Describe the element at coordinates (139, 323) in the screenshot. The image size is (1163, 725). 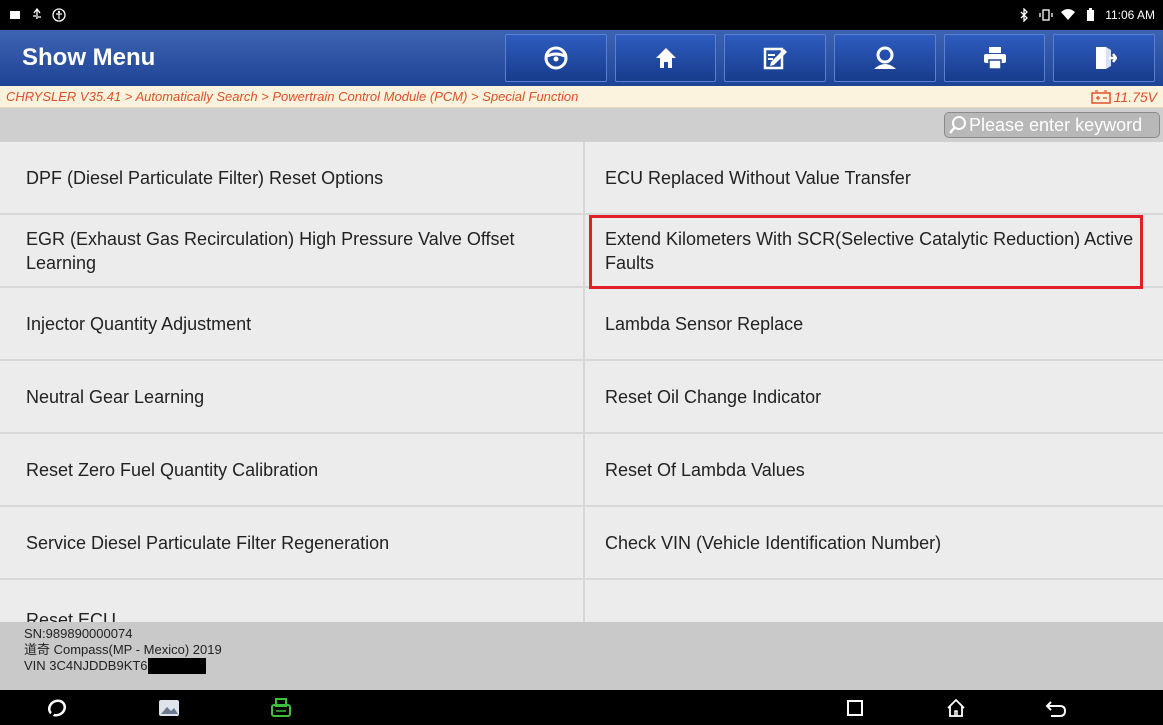
I see `menu-item-label: Injector Quantity Adjustment` at that location.